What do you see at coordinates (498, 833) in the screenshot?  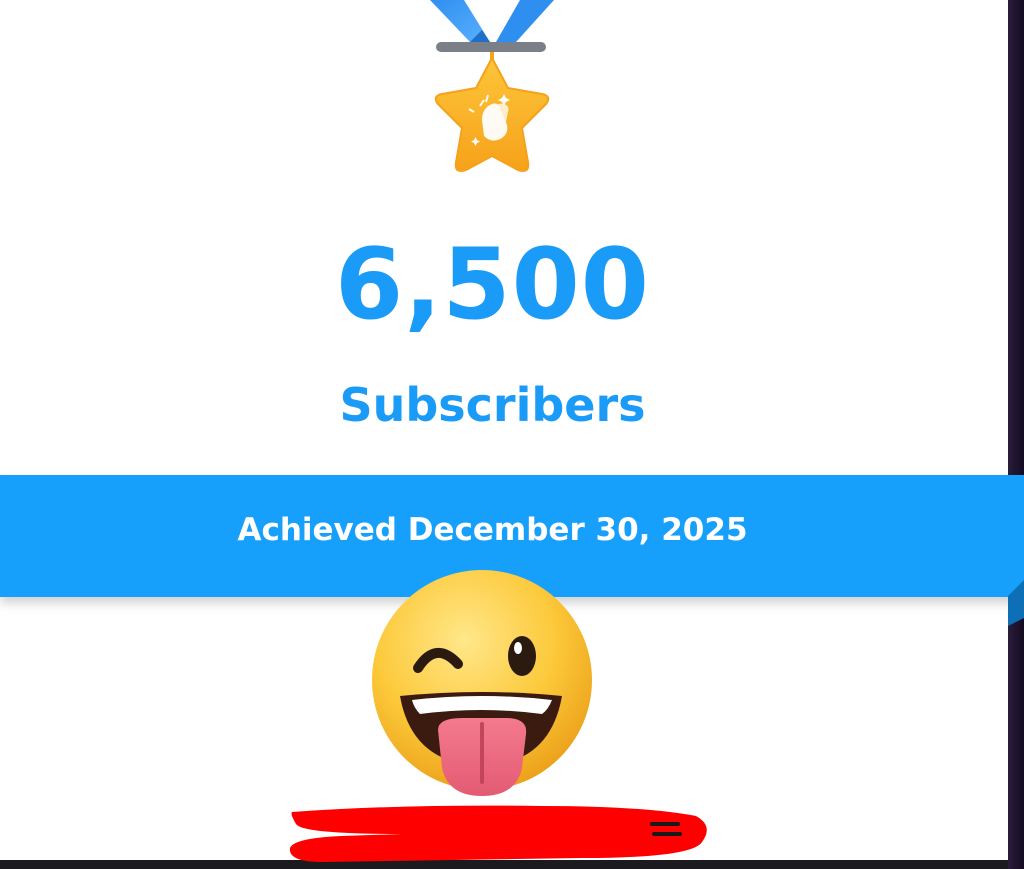 I see `redaction-mark` at bounding box center [498, 833].